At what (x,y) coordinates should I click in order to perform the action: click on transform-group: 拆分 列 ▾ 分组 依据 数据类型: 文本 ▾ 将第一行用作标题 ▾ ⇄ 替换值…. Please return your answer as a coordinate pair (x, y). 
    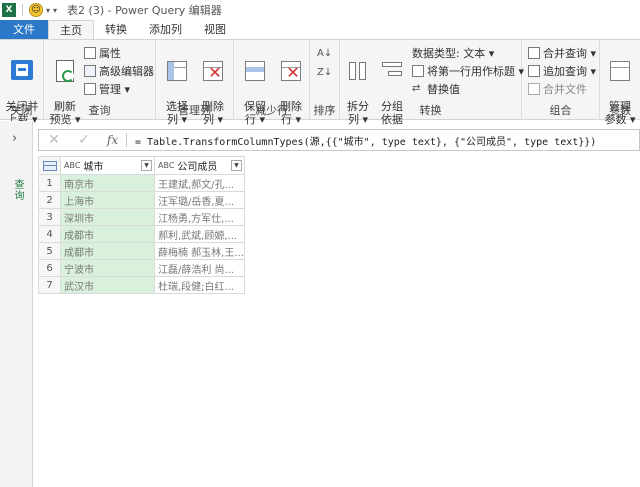
    Looking at the image, I should click on (432, 83).